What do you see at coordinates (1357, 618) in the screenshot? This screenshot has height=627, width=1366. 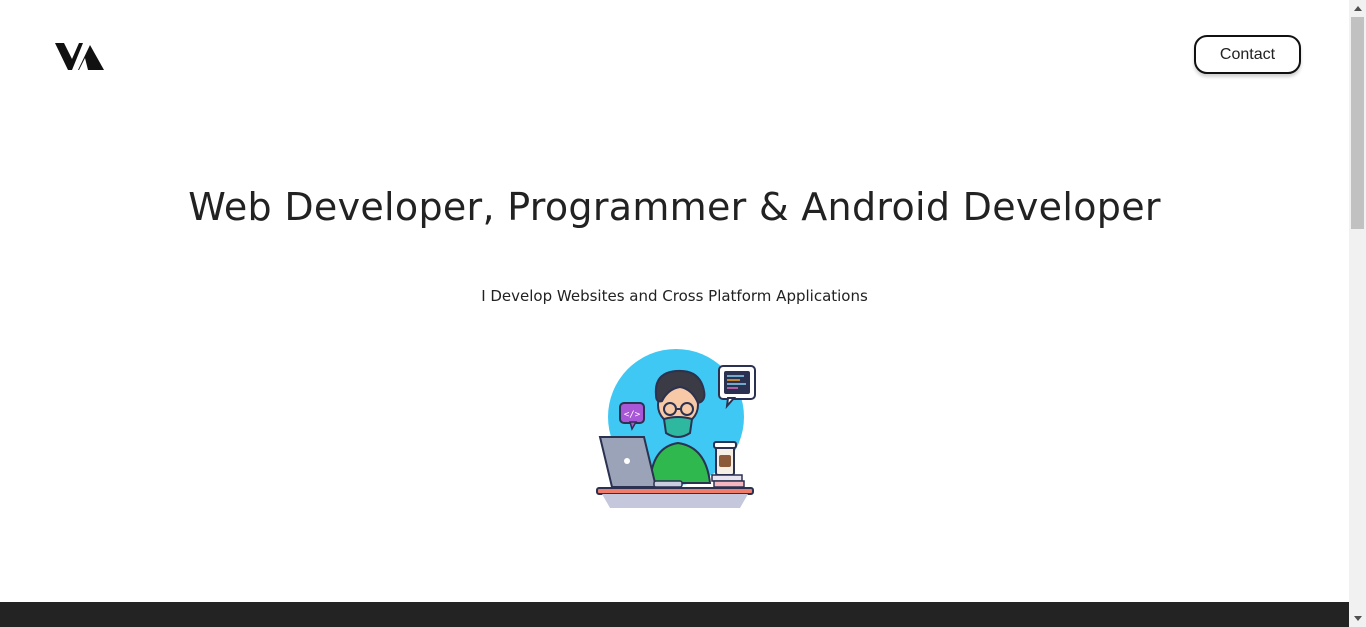 I see `scroll-down-arrow-icon` at bounding box center [1357, 618].